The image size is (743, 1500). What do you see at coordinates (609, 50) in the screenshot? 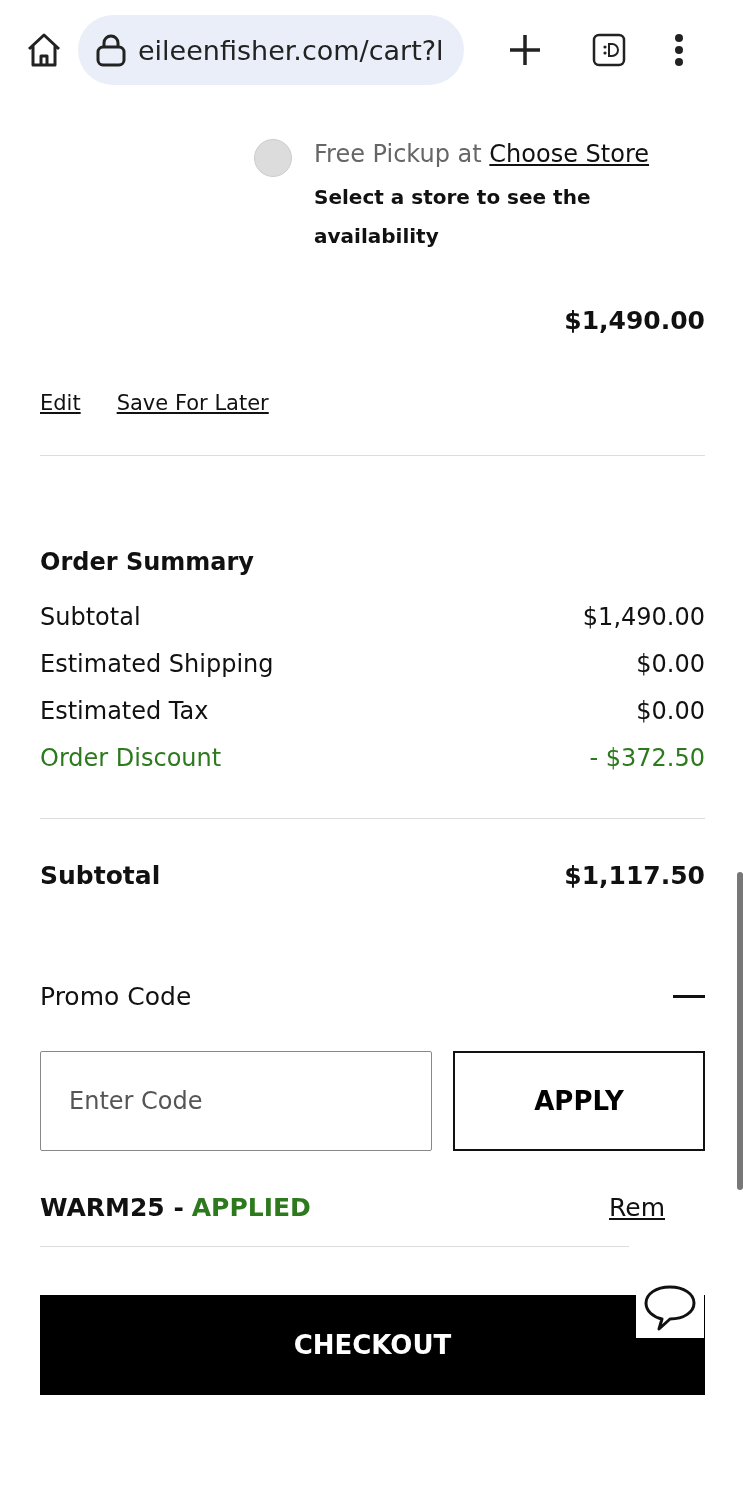
I see `tab-switcher-icon` at bounding box center [609, 50].